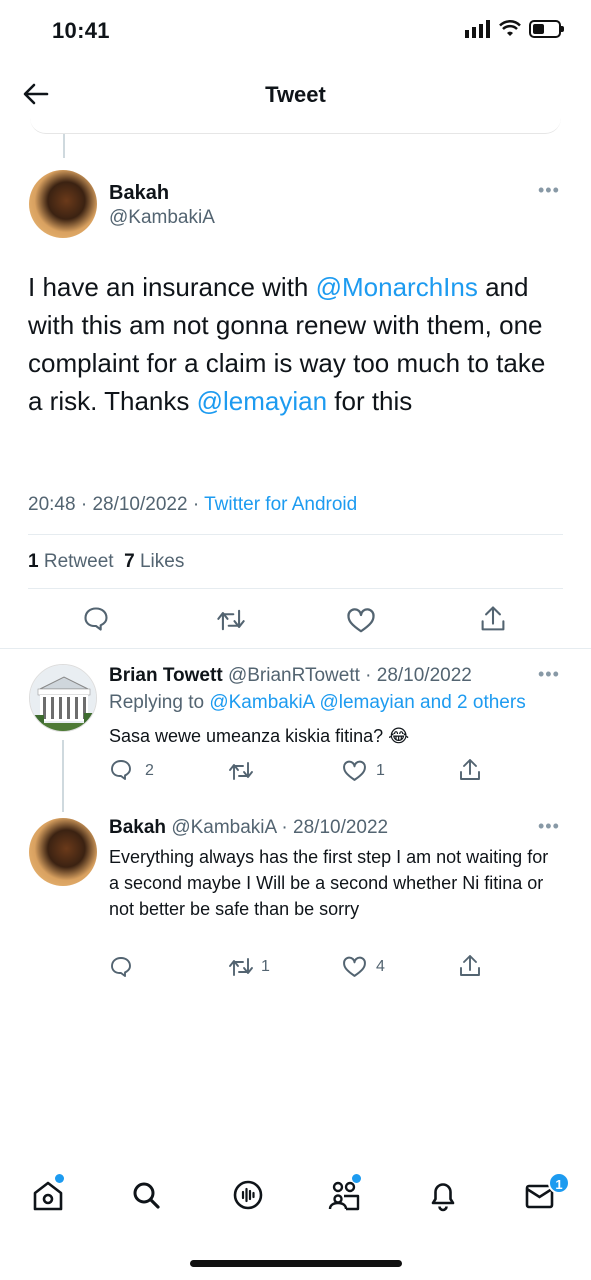 This screenshot has height=1280, width=591. Describe the element at coordinates (129, 561) in the screenshot. I see `likes-count: 7` at that location.